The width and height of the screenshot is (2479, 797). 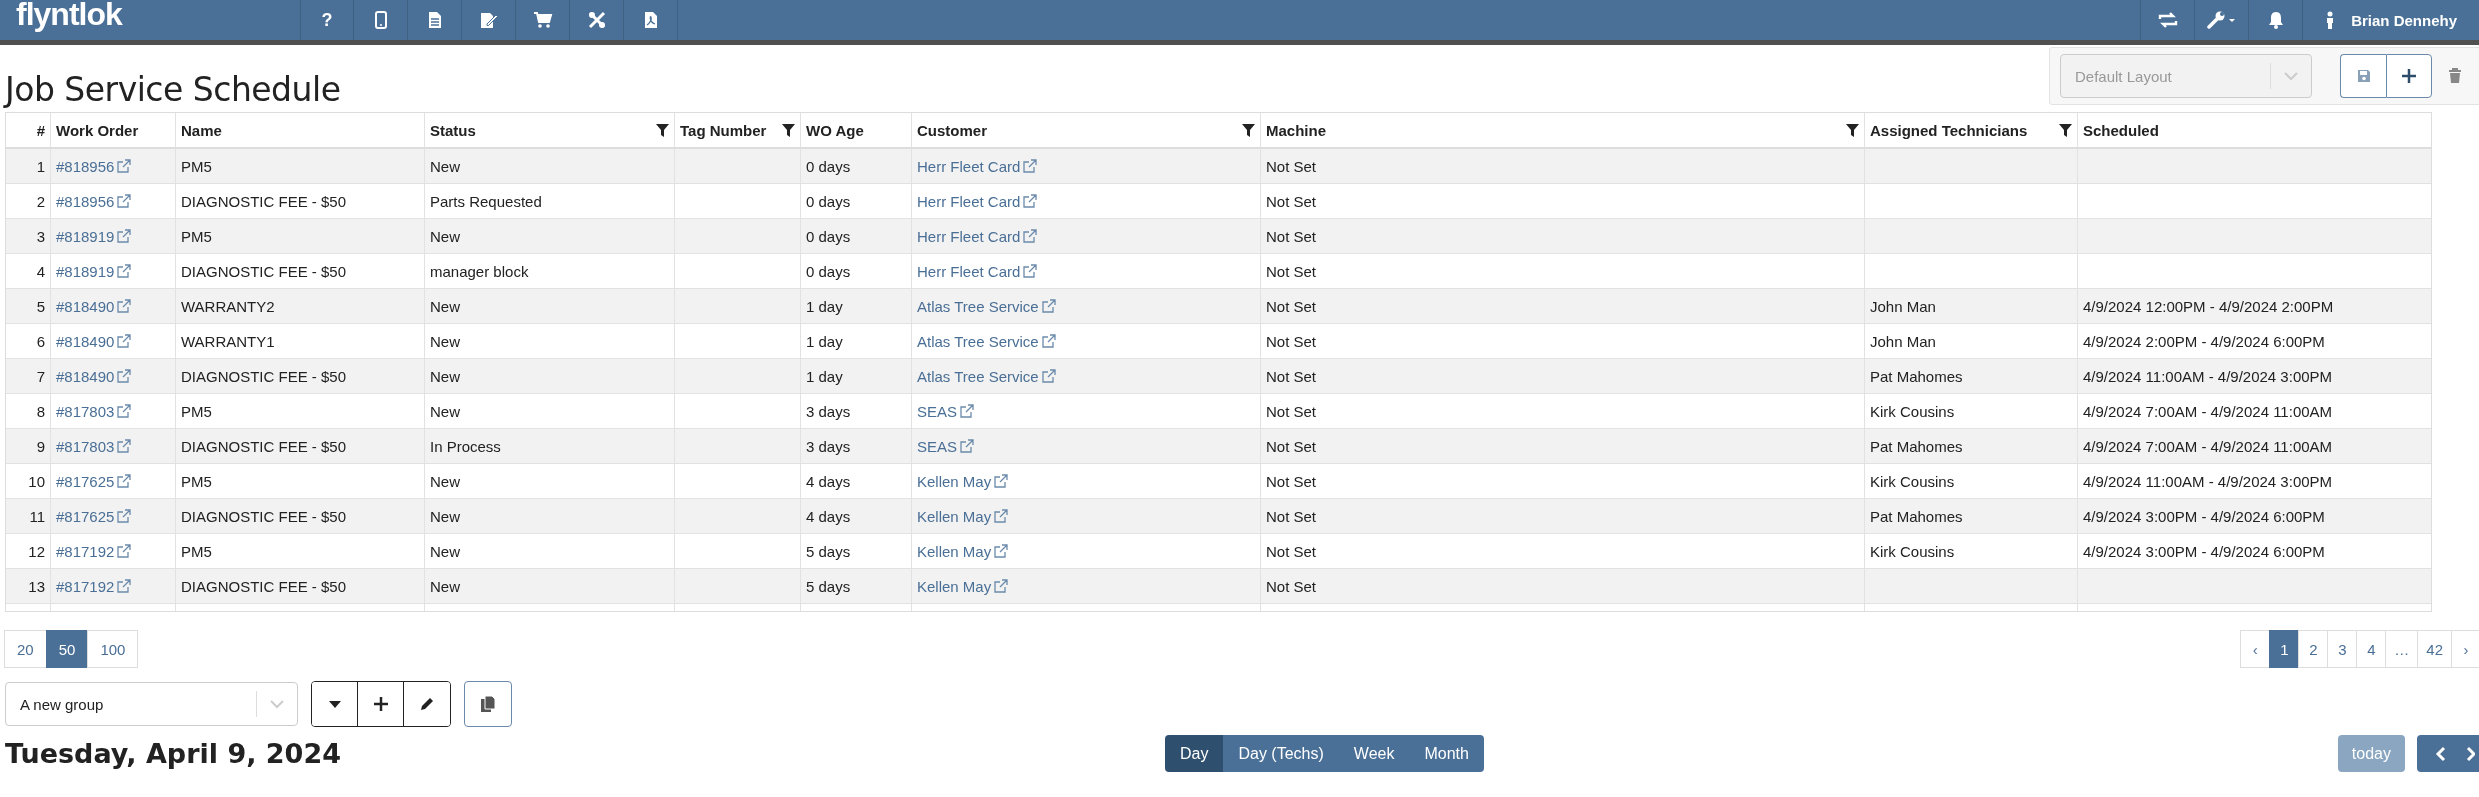 I want to click on page-link: 2, so click(x=2313, y=649).